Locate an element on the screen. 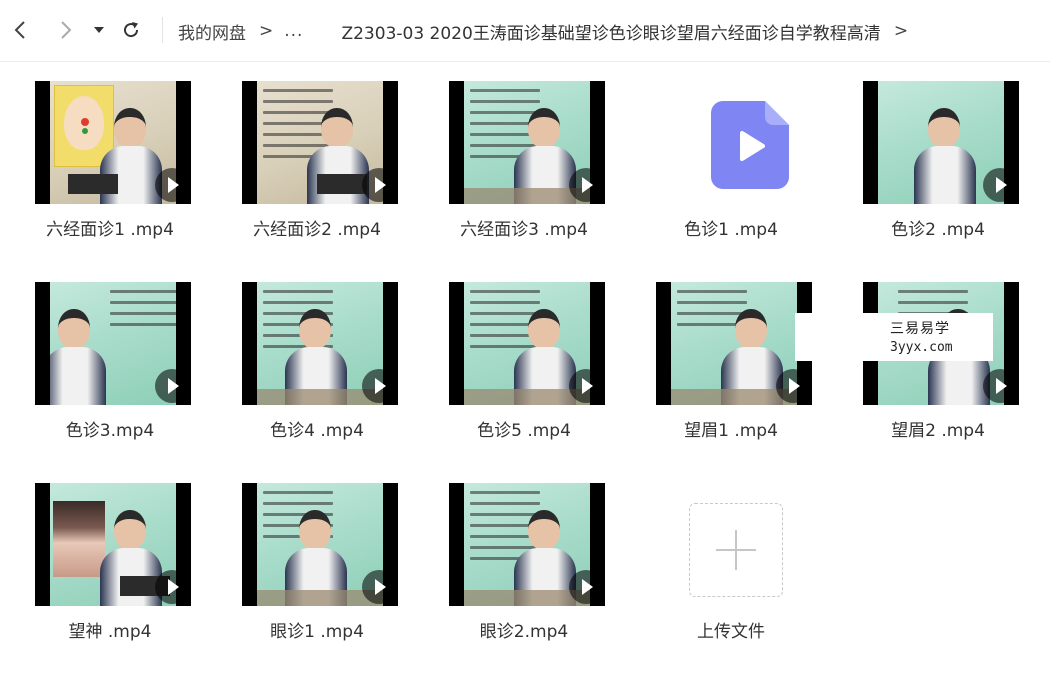 The image size is (1050, 675). portrait-illustration is located at coordinates (79, 539).